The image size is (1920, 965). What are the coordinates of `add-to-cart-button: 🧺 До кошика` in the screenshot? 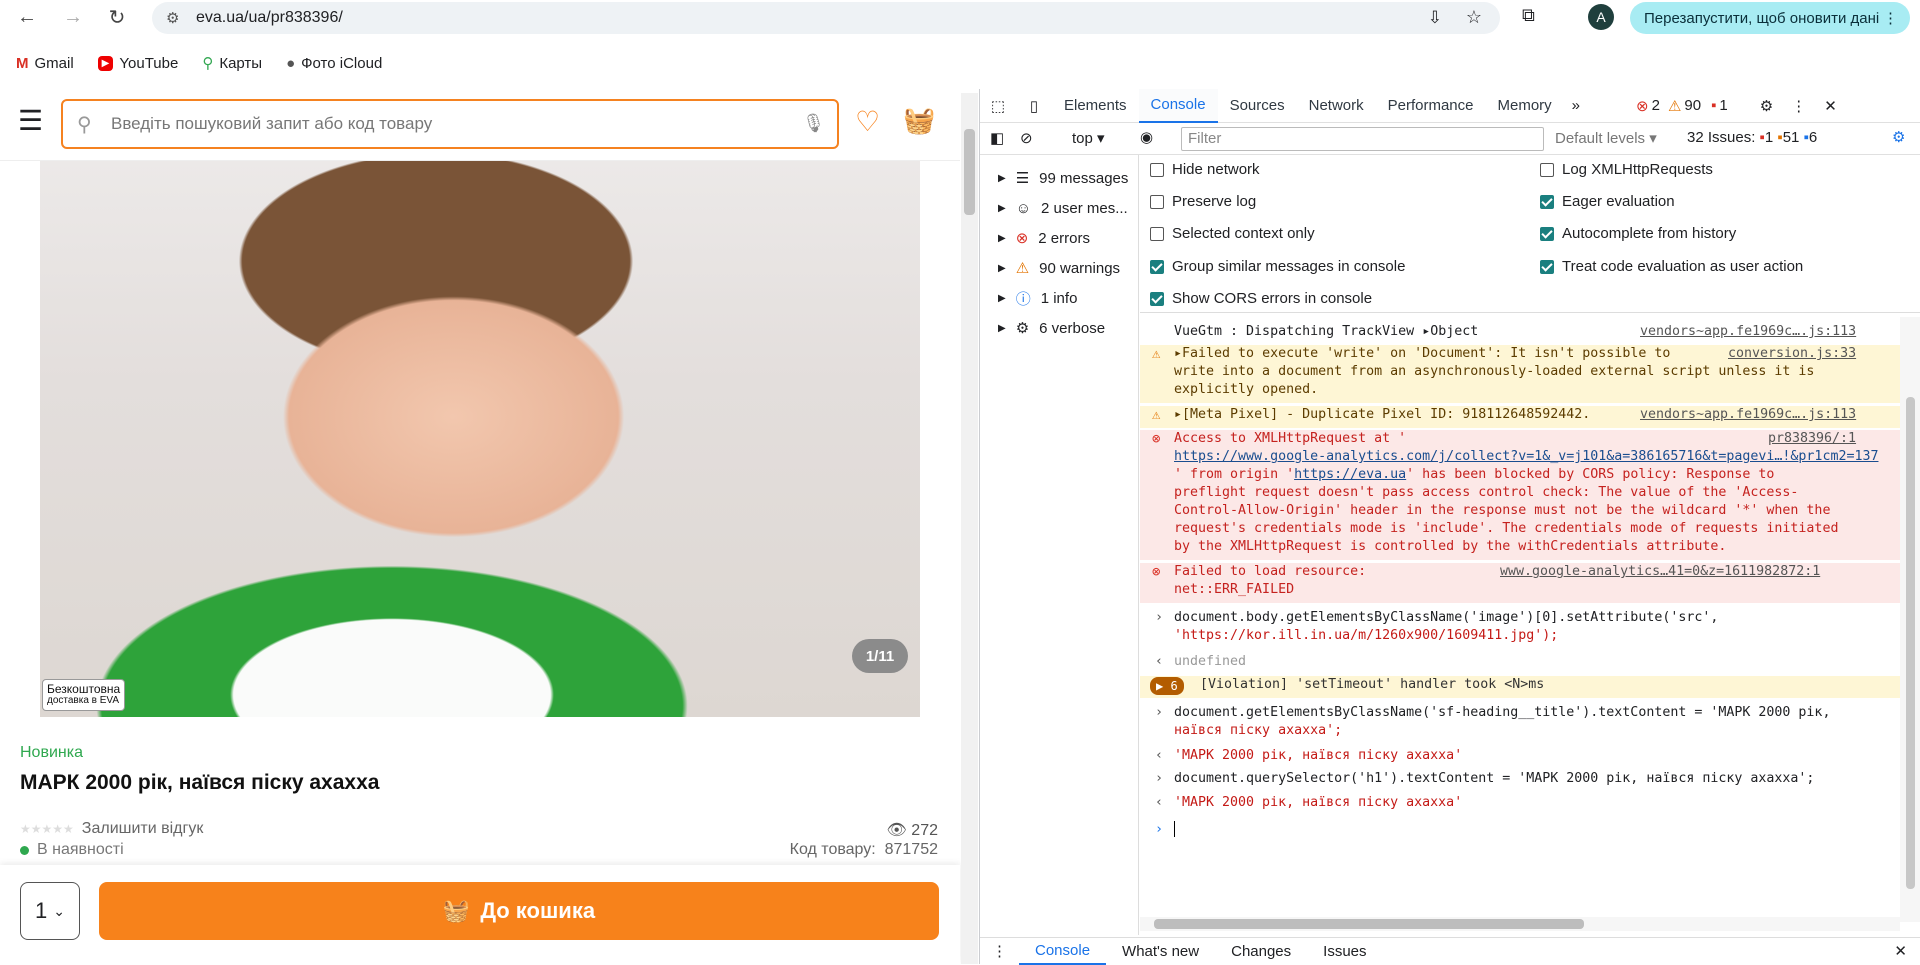 It's located at (519, 911).